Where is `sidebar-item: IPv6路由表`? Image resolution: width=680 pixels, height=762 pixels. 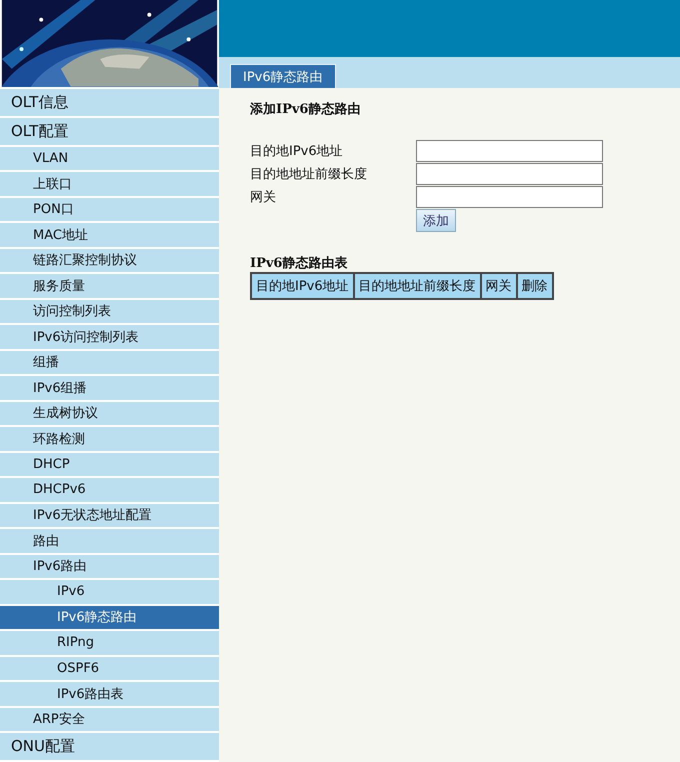
sidebar-item: IPv6路由表 is located at coordinates (109, 694).